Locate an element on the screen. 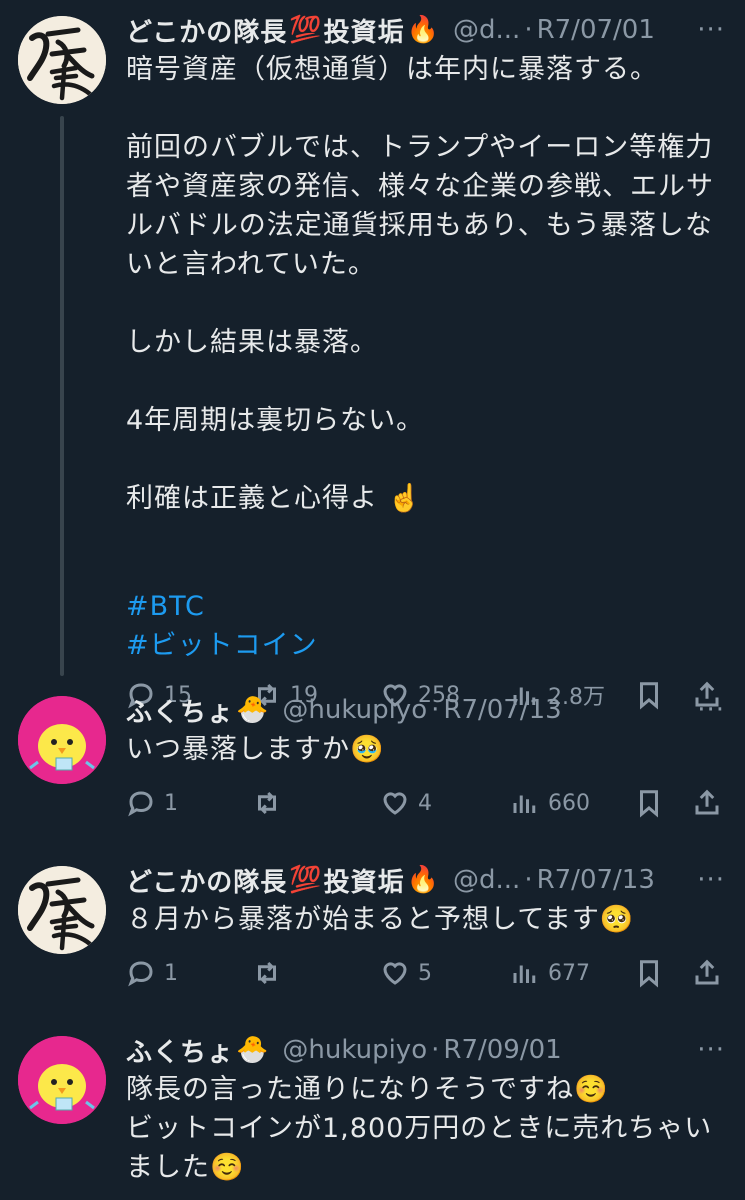 This screenshot has height=1200, width=745. like-button: 4 is located at coordinates (445, 803).